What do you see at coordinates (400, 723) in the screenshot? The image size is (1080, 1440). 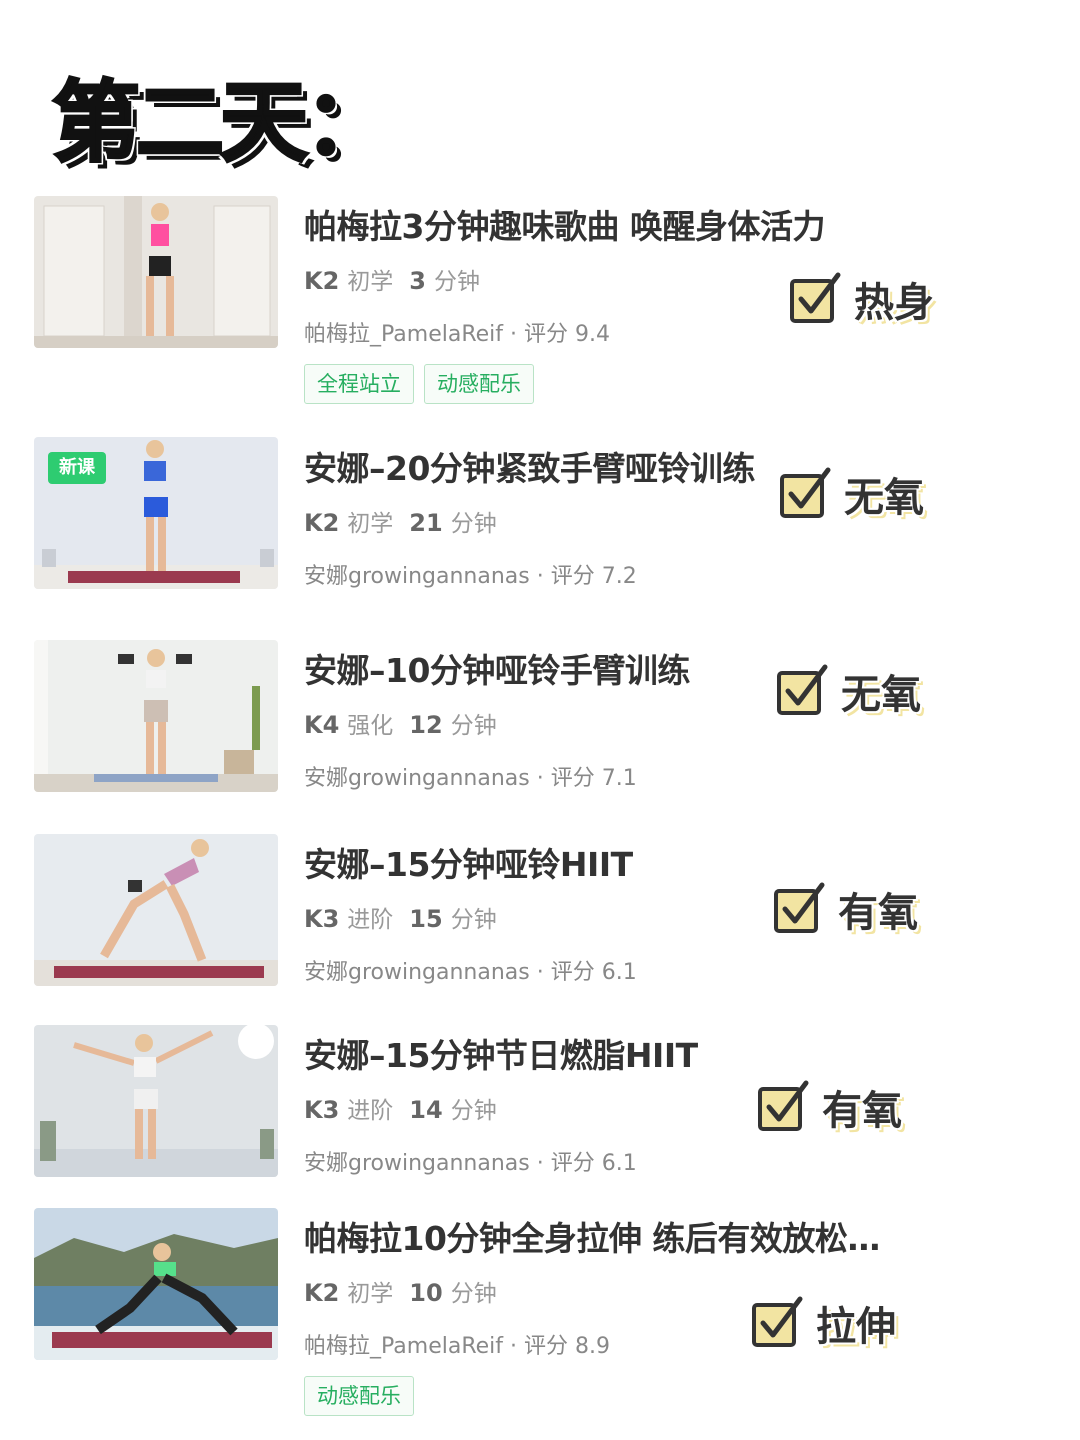 I see `course-meta: K4 强化 12 分钟` at bounding box center [400, 723].